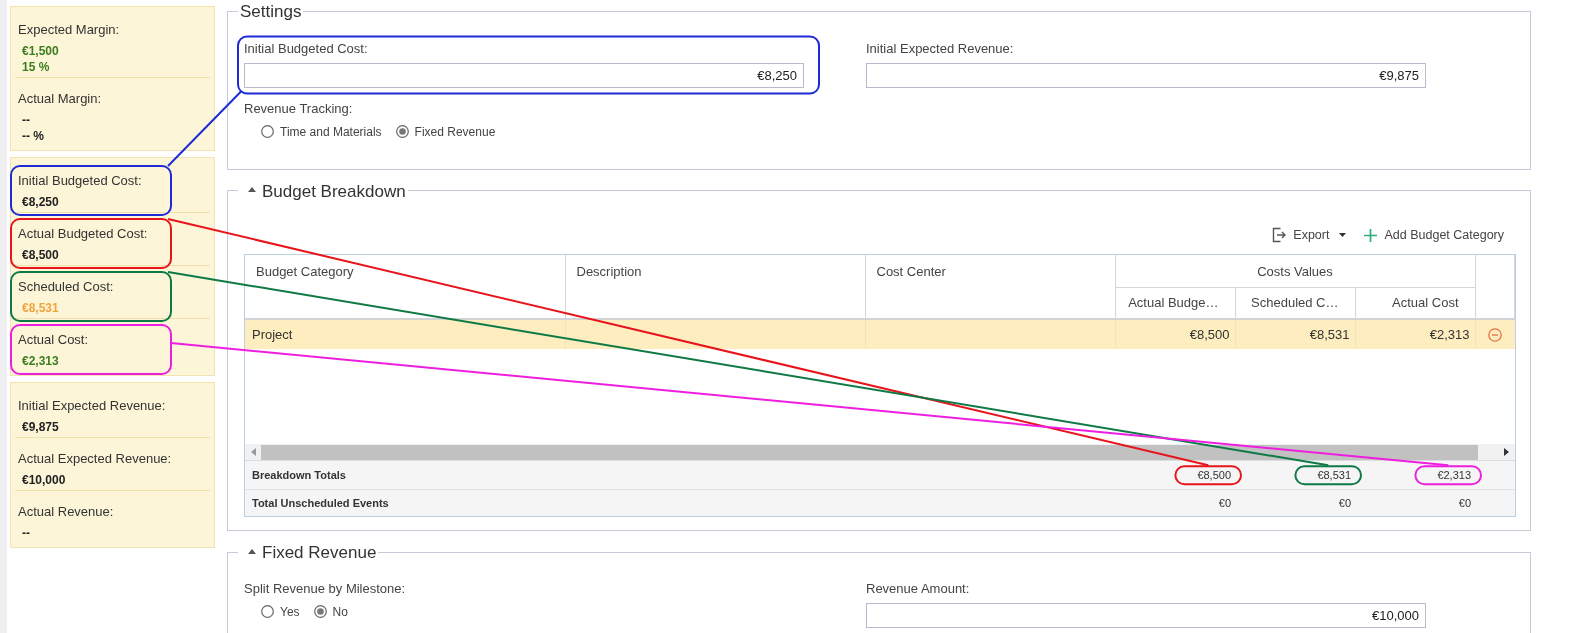  I want to click on metric-value: €9,875, so click(40, 427).